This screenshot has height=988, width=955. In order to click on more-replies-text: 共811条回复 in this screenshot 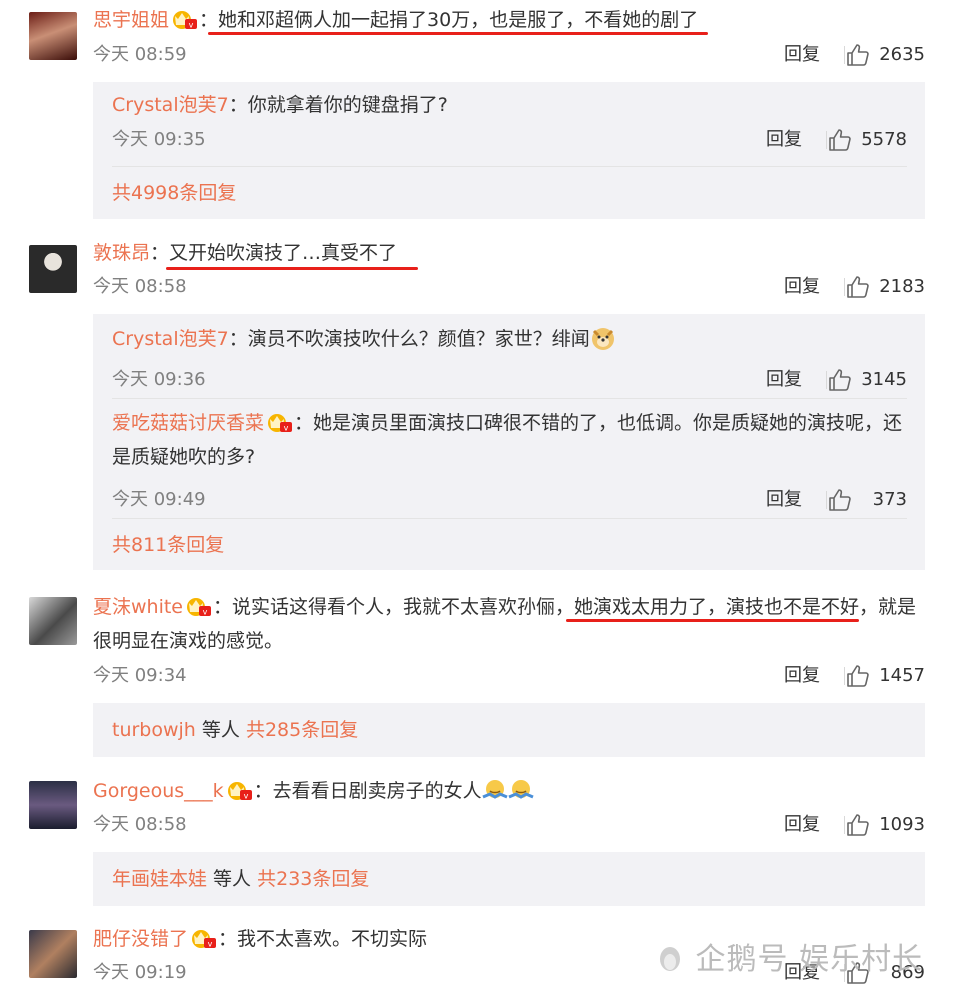, I will do `click(168, 545)`.